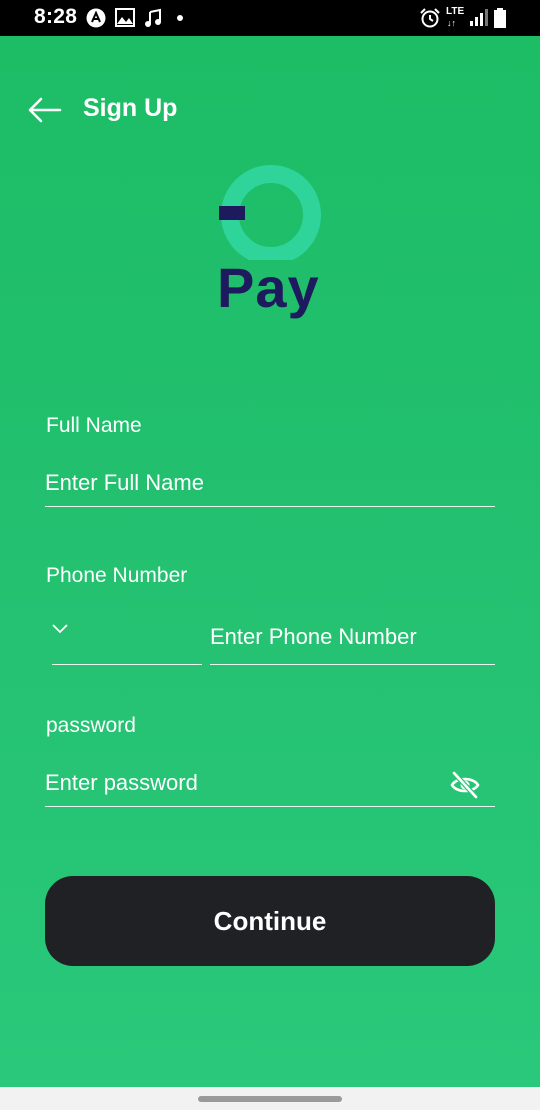  What do you see at coordinates (270, 18) in the screenshot?
I see `status-bar: 8:28 LTE ↓↑` at bounding box center [270, 18].